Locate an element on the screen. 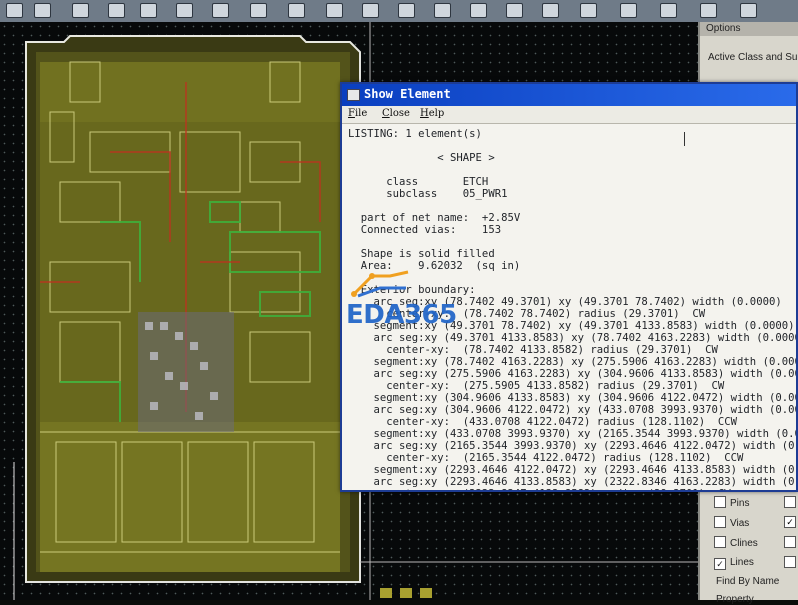 The width and height of the screenshot is (798, 605). listing-line: Shape is solid filled is located at coordinates (421, 254).